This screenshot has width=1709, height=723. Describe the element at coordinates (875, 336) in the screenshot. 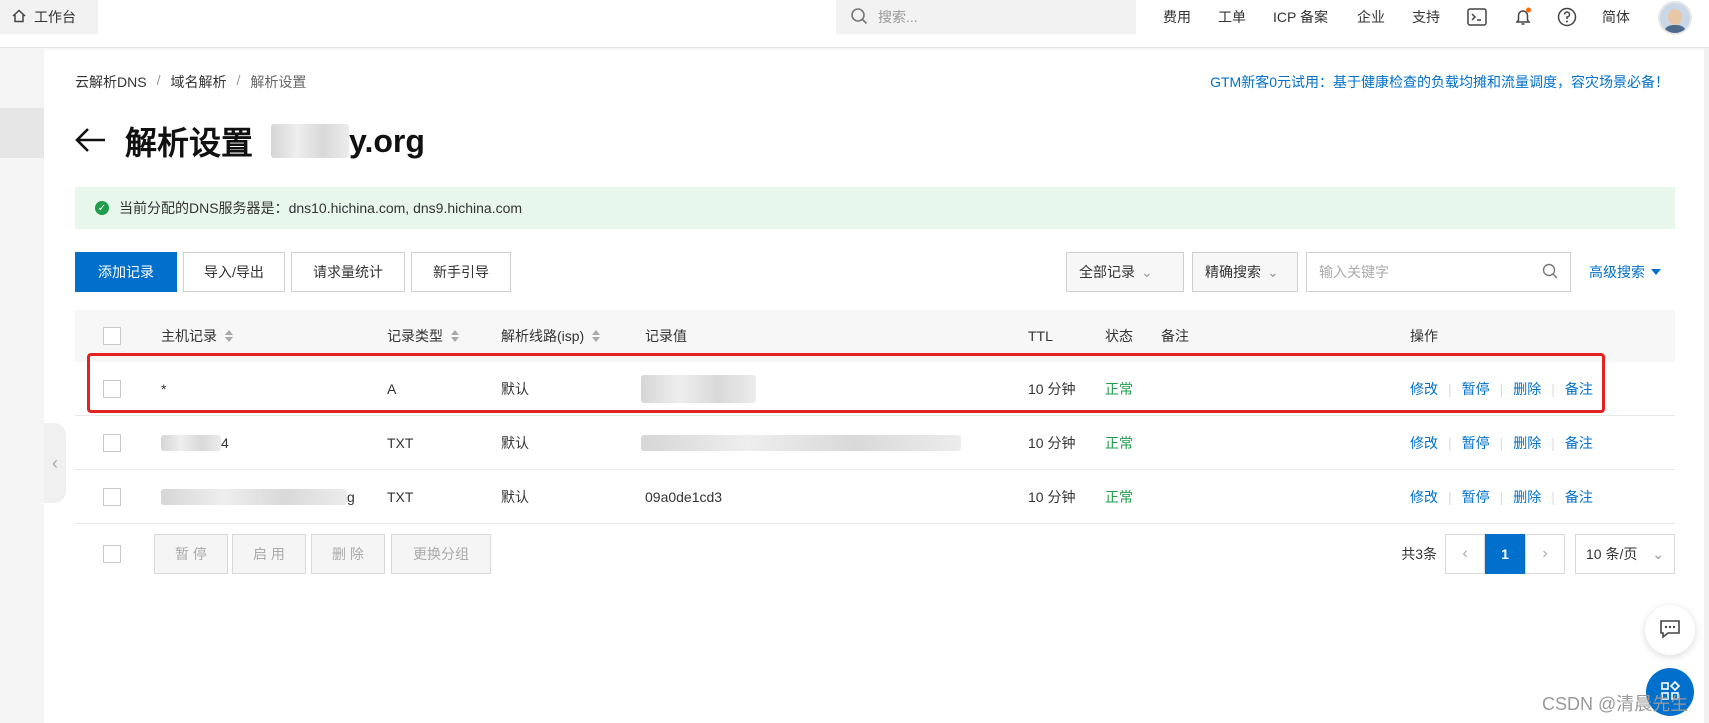

I see `table-header: 主机记录 记录类型 解析线路(isp) 记录值 TTL 状态 备注 操作` at that location.